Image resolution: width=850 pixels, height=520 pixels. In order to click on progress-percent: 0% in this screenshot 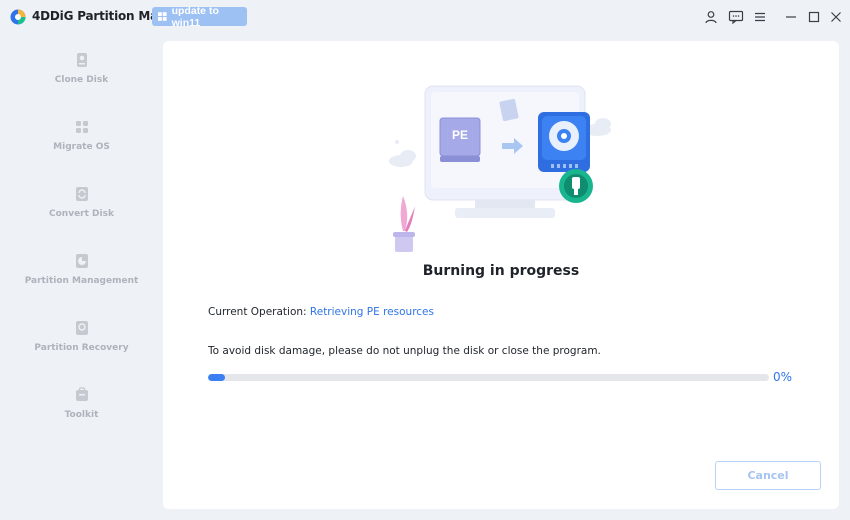, I will do `click(783, 377)`.